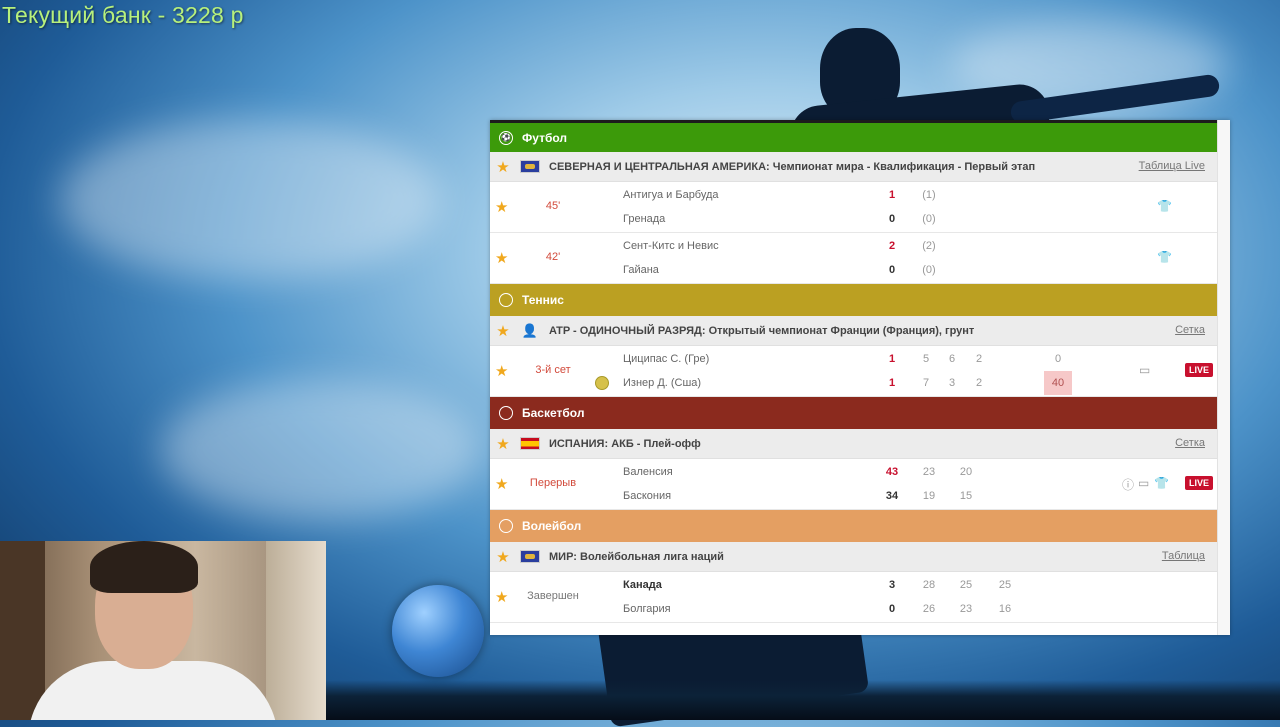 The height and width of the screenshot is (727, 1280). Describe the element at coordinates (647, 496) in the screenshot. I see `away-team: Баскония` at that location.